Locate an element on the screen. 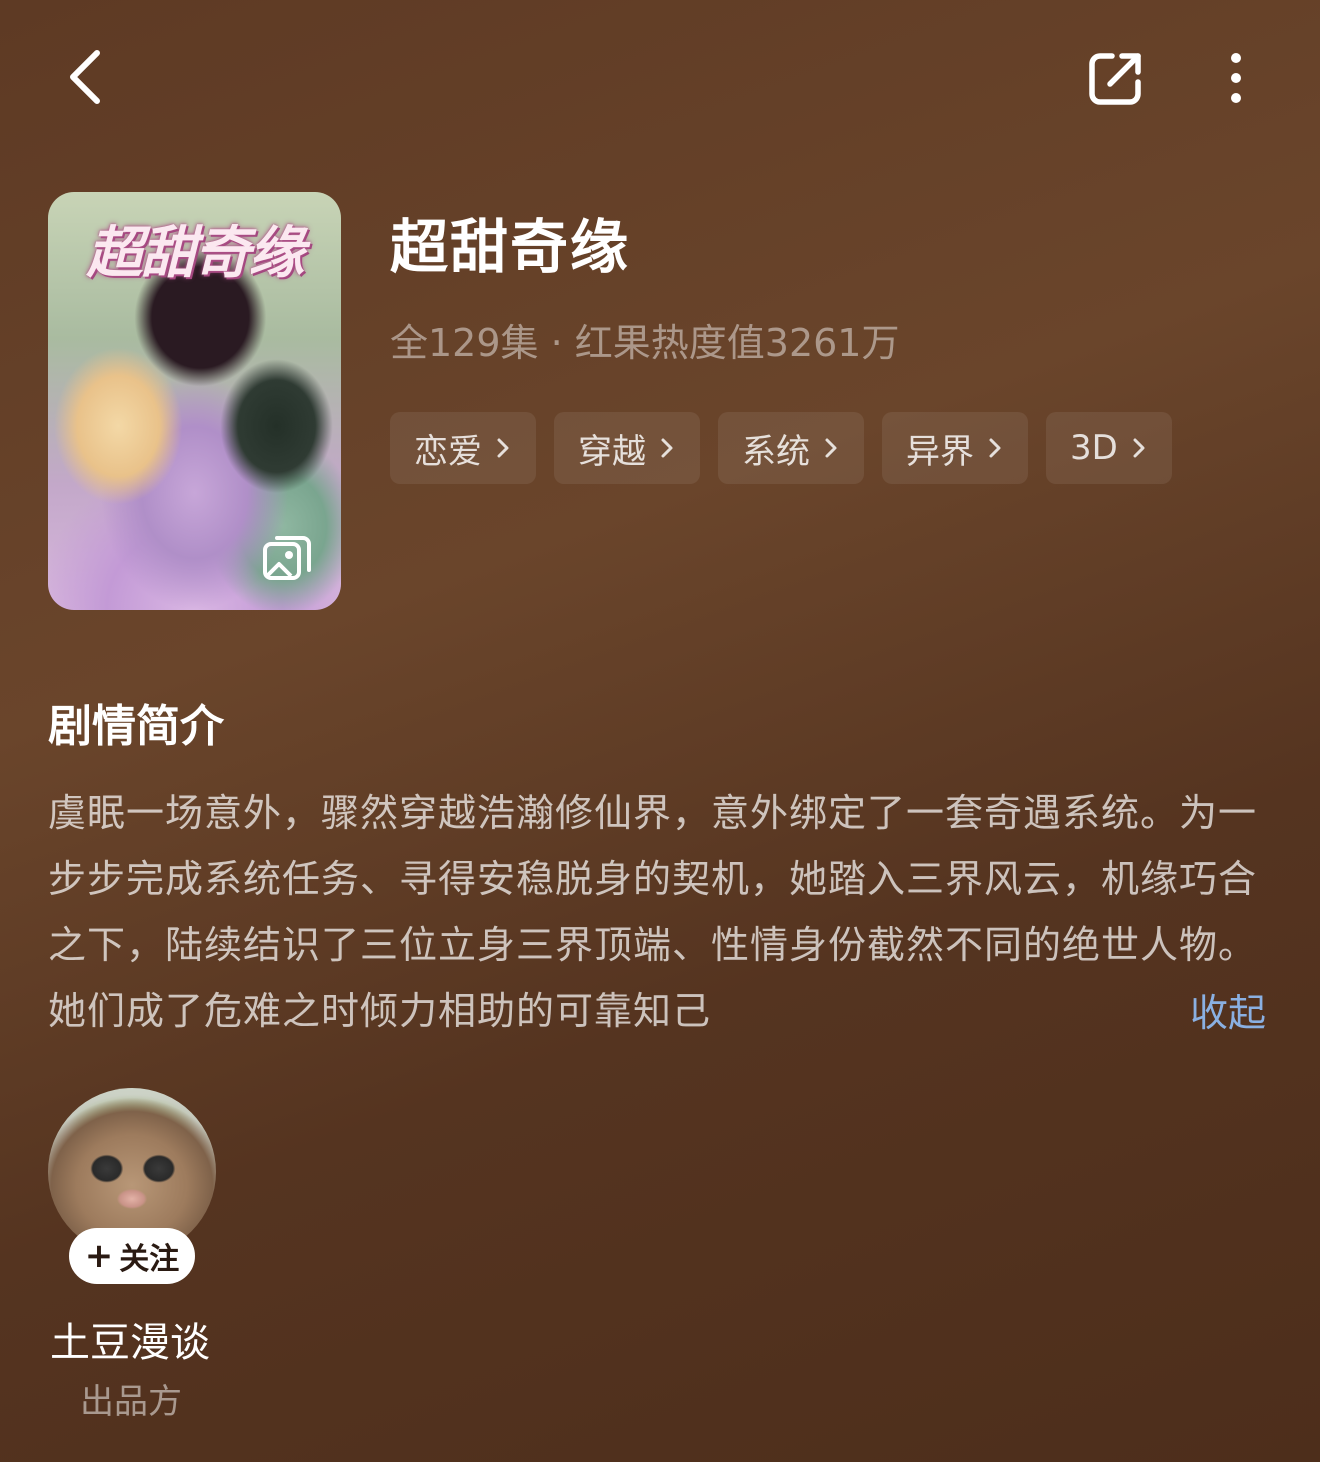  share-external-icon is located at coordinates (1115, 79).